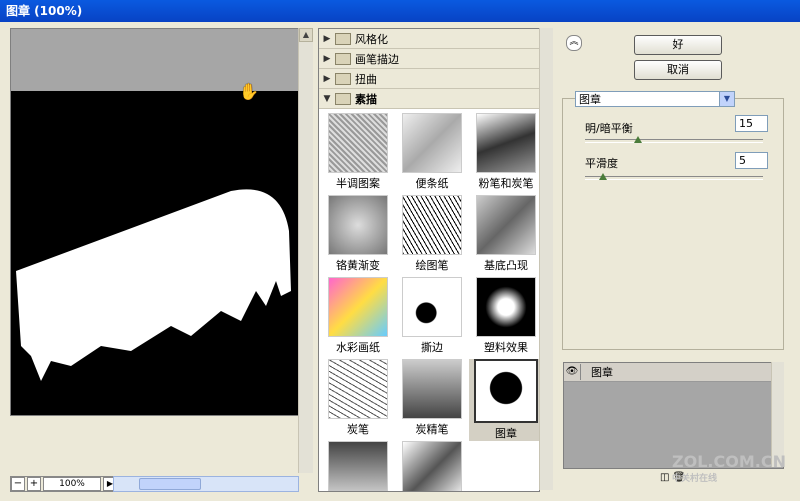 This screenshot has width=800, height=501. What do you see at coordinates (429, 79) in the screenshot?
I see `filter-group: ▶ 扭曲` at bounding box center [429, 79].